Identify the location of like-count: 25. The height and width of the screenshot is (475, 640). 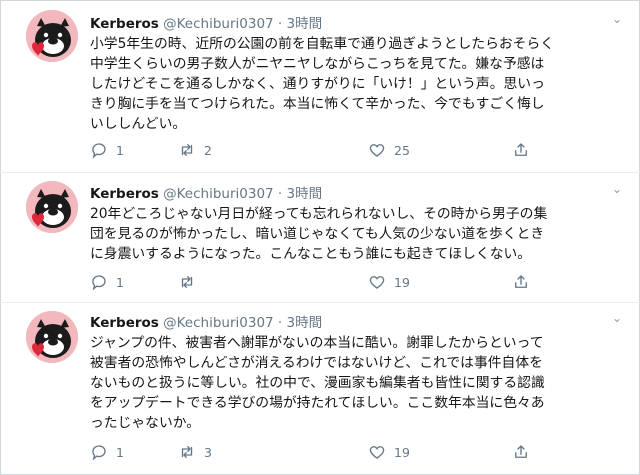
(402, 150).